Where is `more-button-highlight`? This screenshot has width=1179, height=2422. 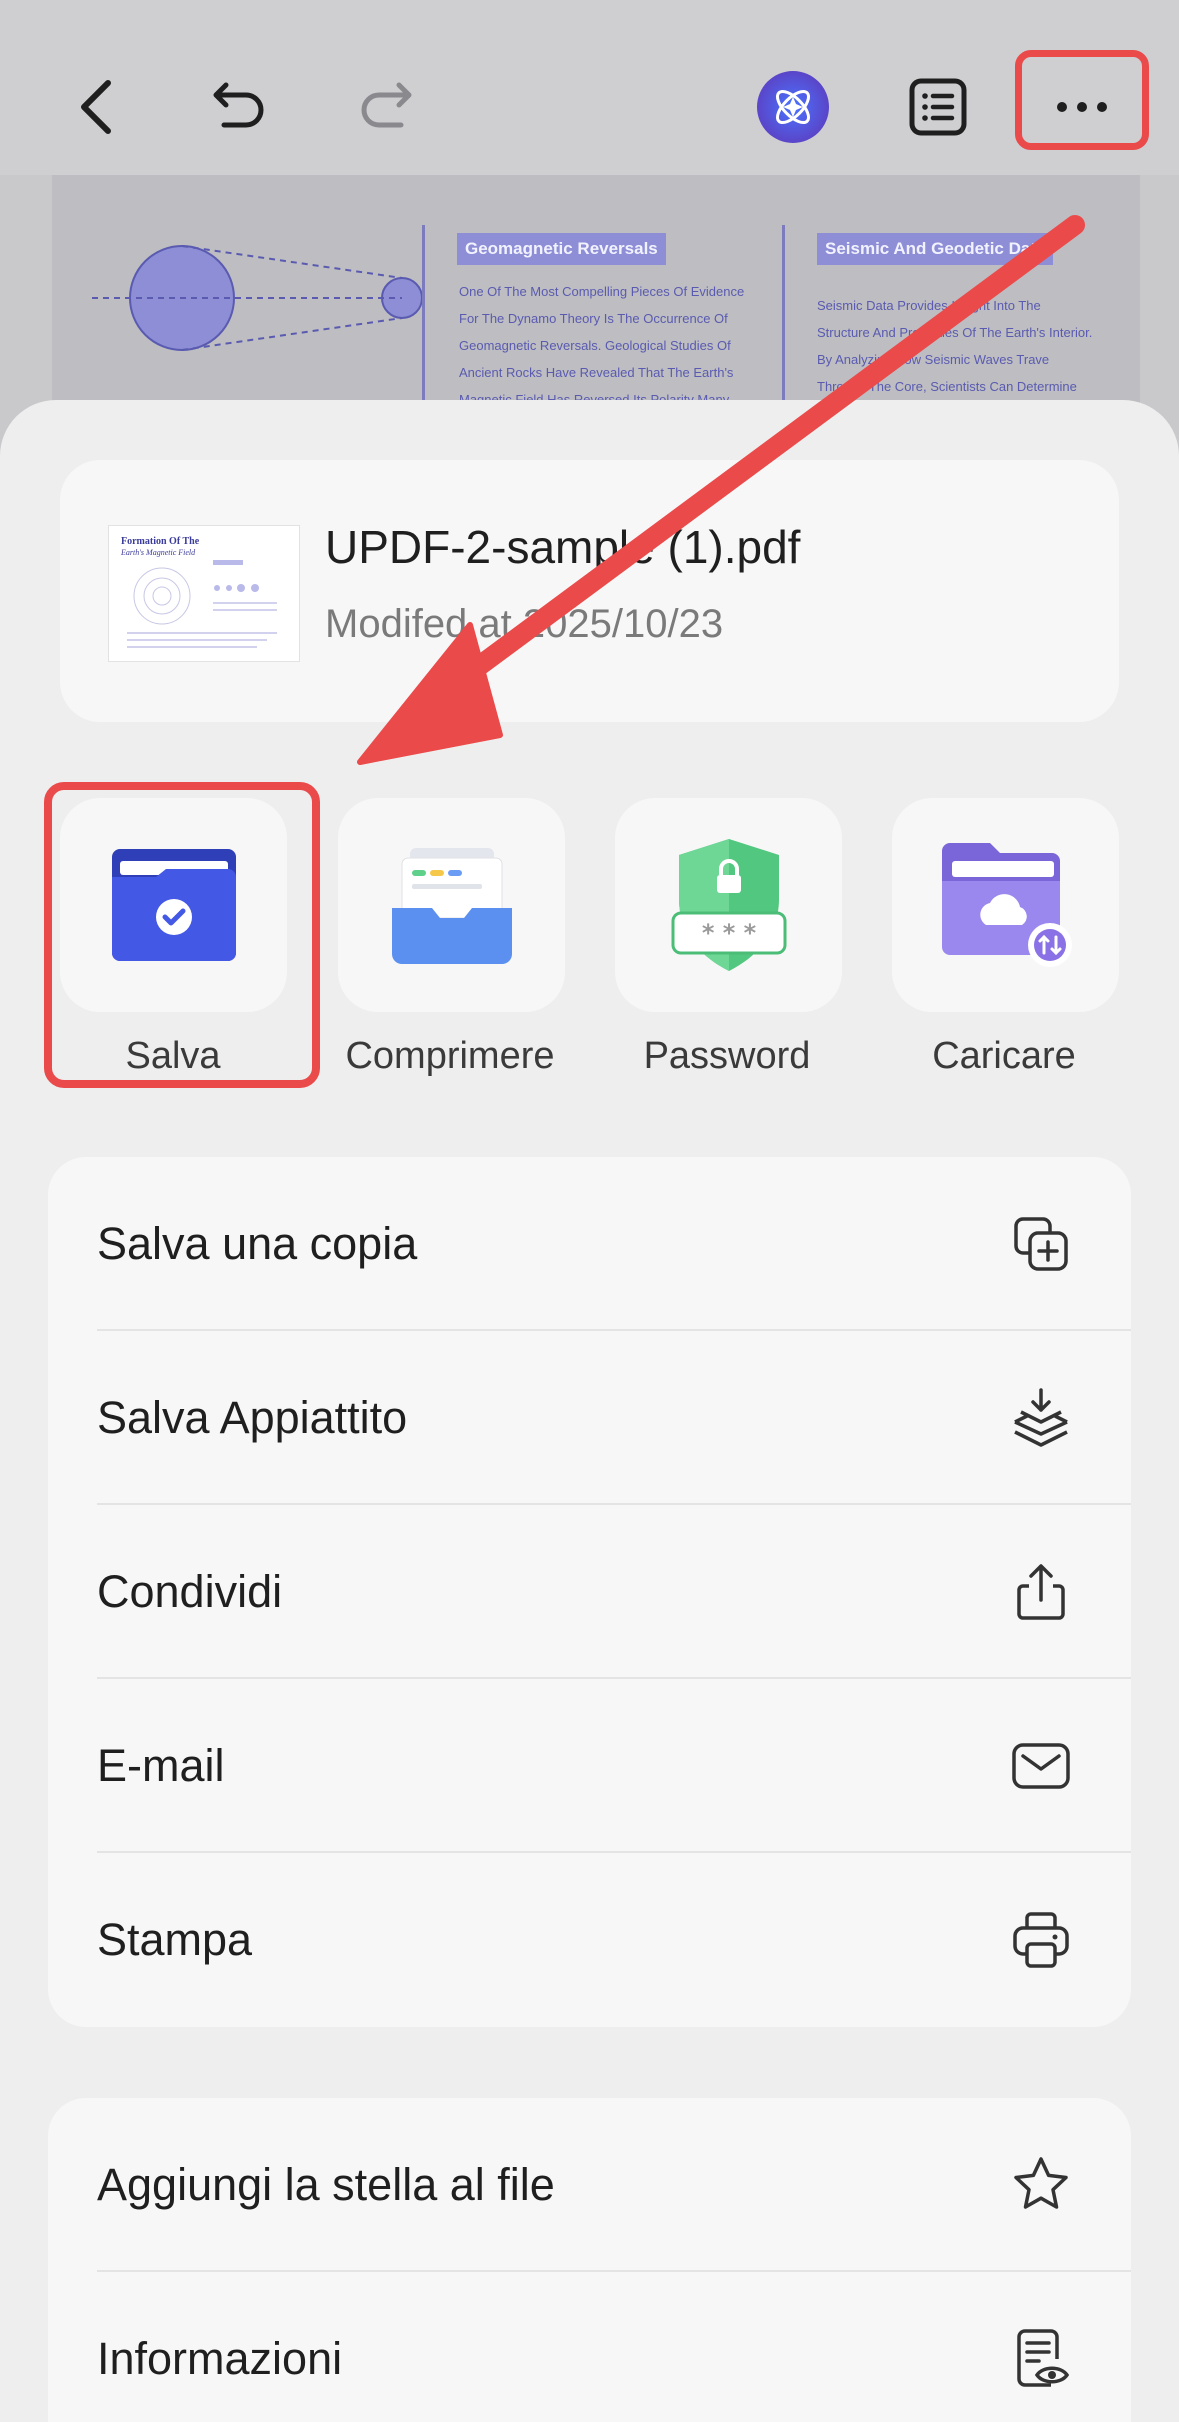 more-button-highlight is located at coordinates (1082, 100).